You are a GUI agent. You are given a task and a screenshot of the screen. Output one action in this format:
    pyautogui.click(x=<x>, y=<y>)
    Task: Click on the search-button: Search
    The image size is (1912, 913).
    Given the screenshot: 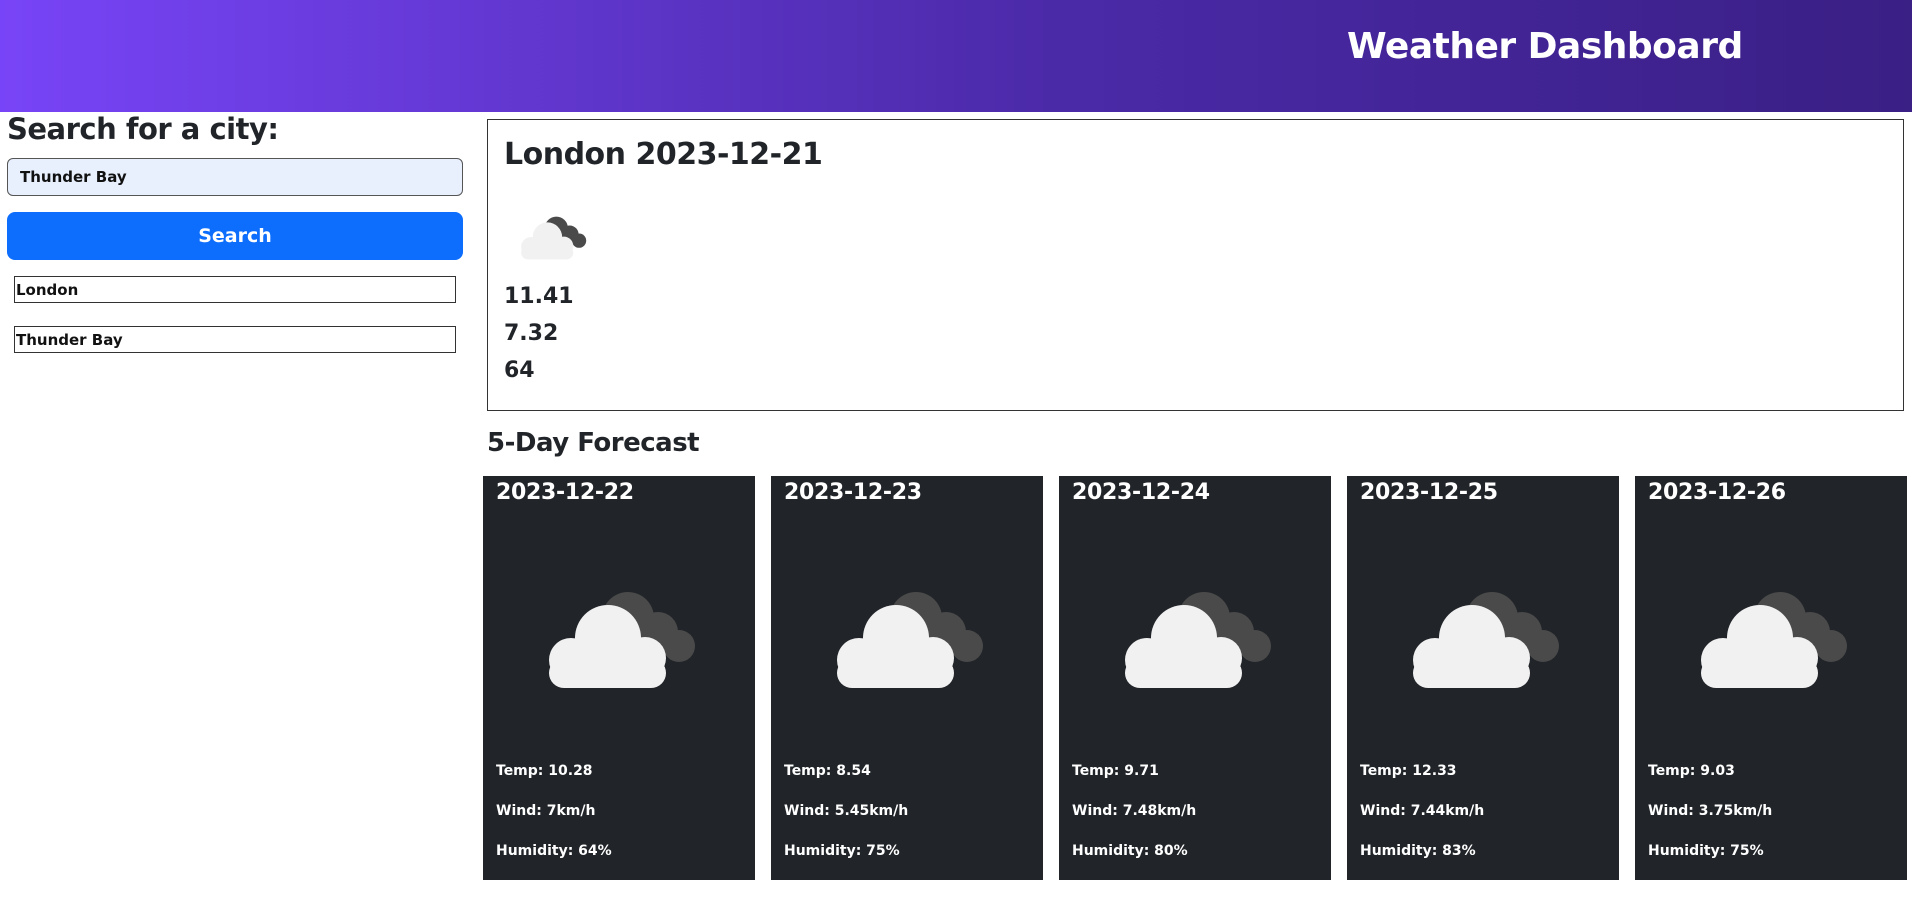 What is the action you would take?
    pyautogui.click(x=235, y=236)
    